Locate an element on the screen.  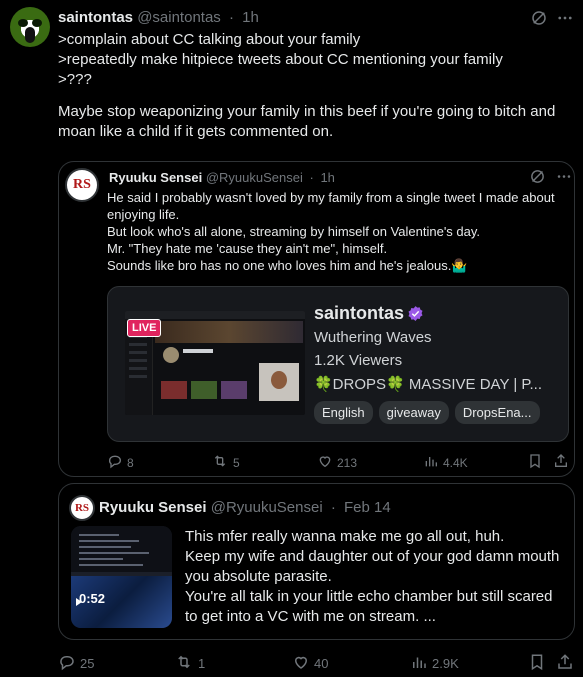
reply-button: 25 is located at coordinates (76, 663).